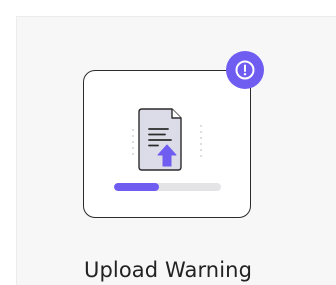  Describe the element at coordinates (133, 142) in the screenshot. I see `dotted-accent-left` at that location.